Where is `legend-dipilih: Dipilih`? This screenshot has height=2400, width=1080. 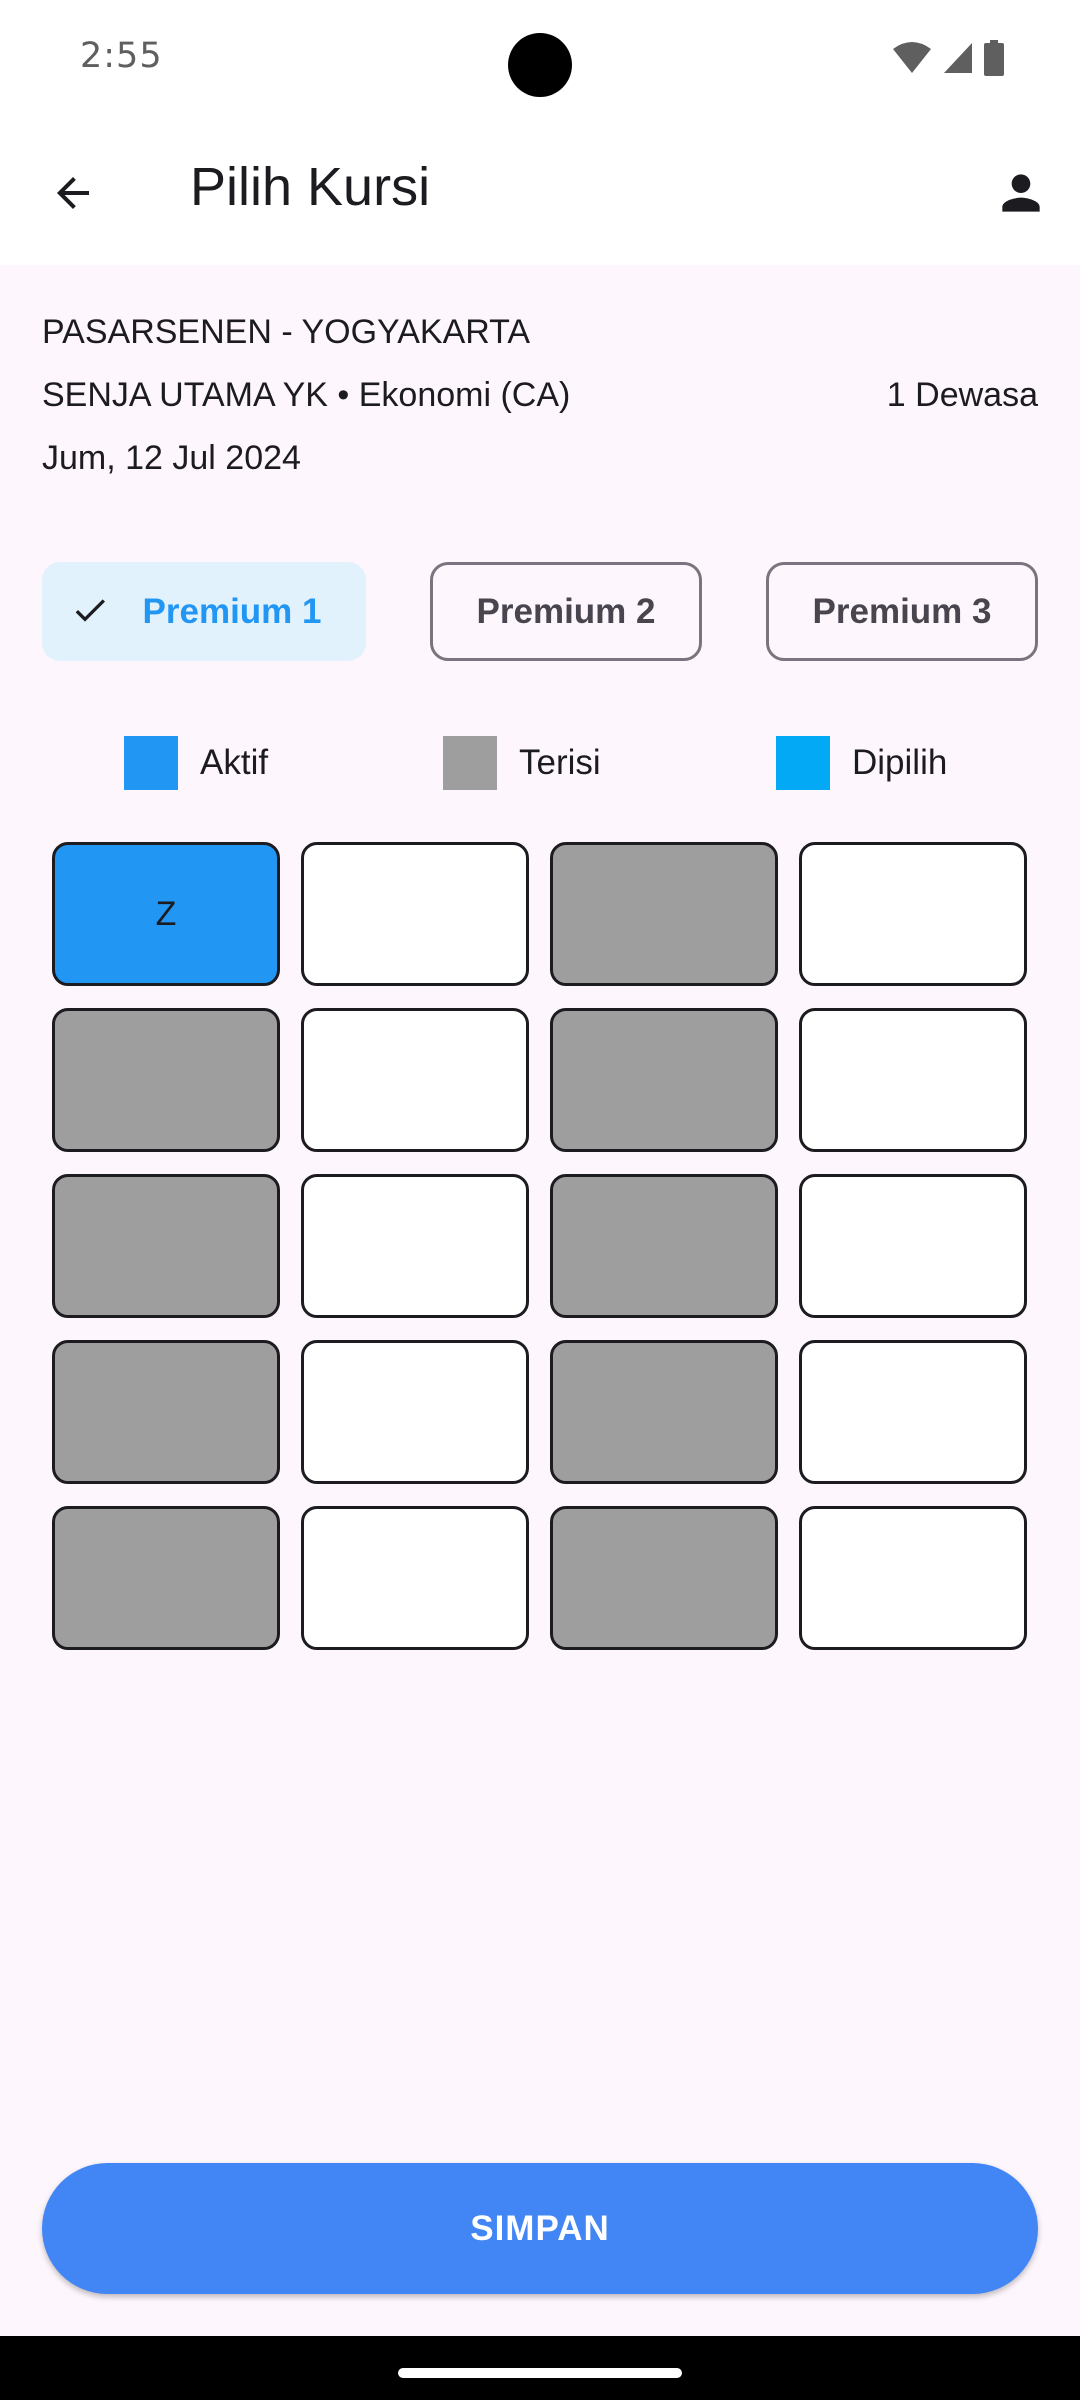 legend-dipilih: Dipilih is located at coordinates (861, 763).